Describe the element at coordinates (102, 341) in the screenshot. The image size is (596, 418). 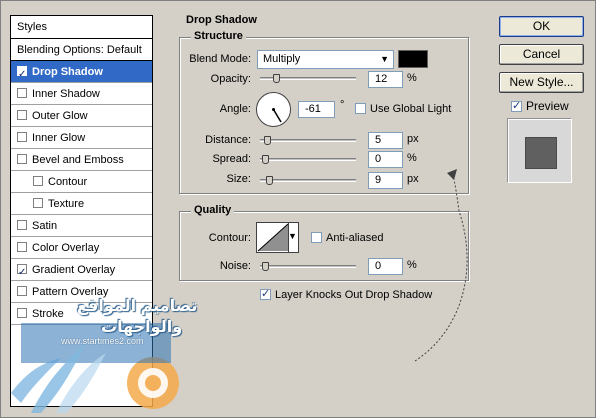
I see `watermark-url: www.startimes2.com` at that location.